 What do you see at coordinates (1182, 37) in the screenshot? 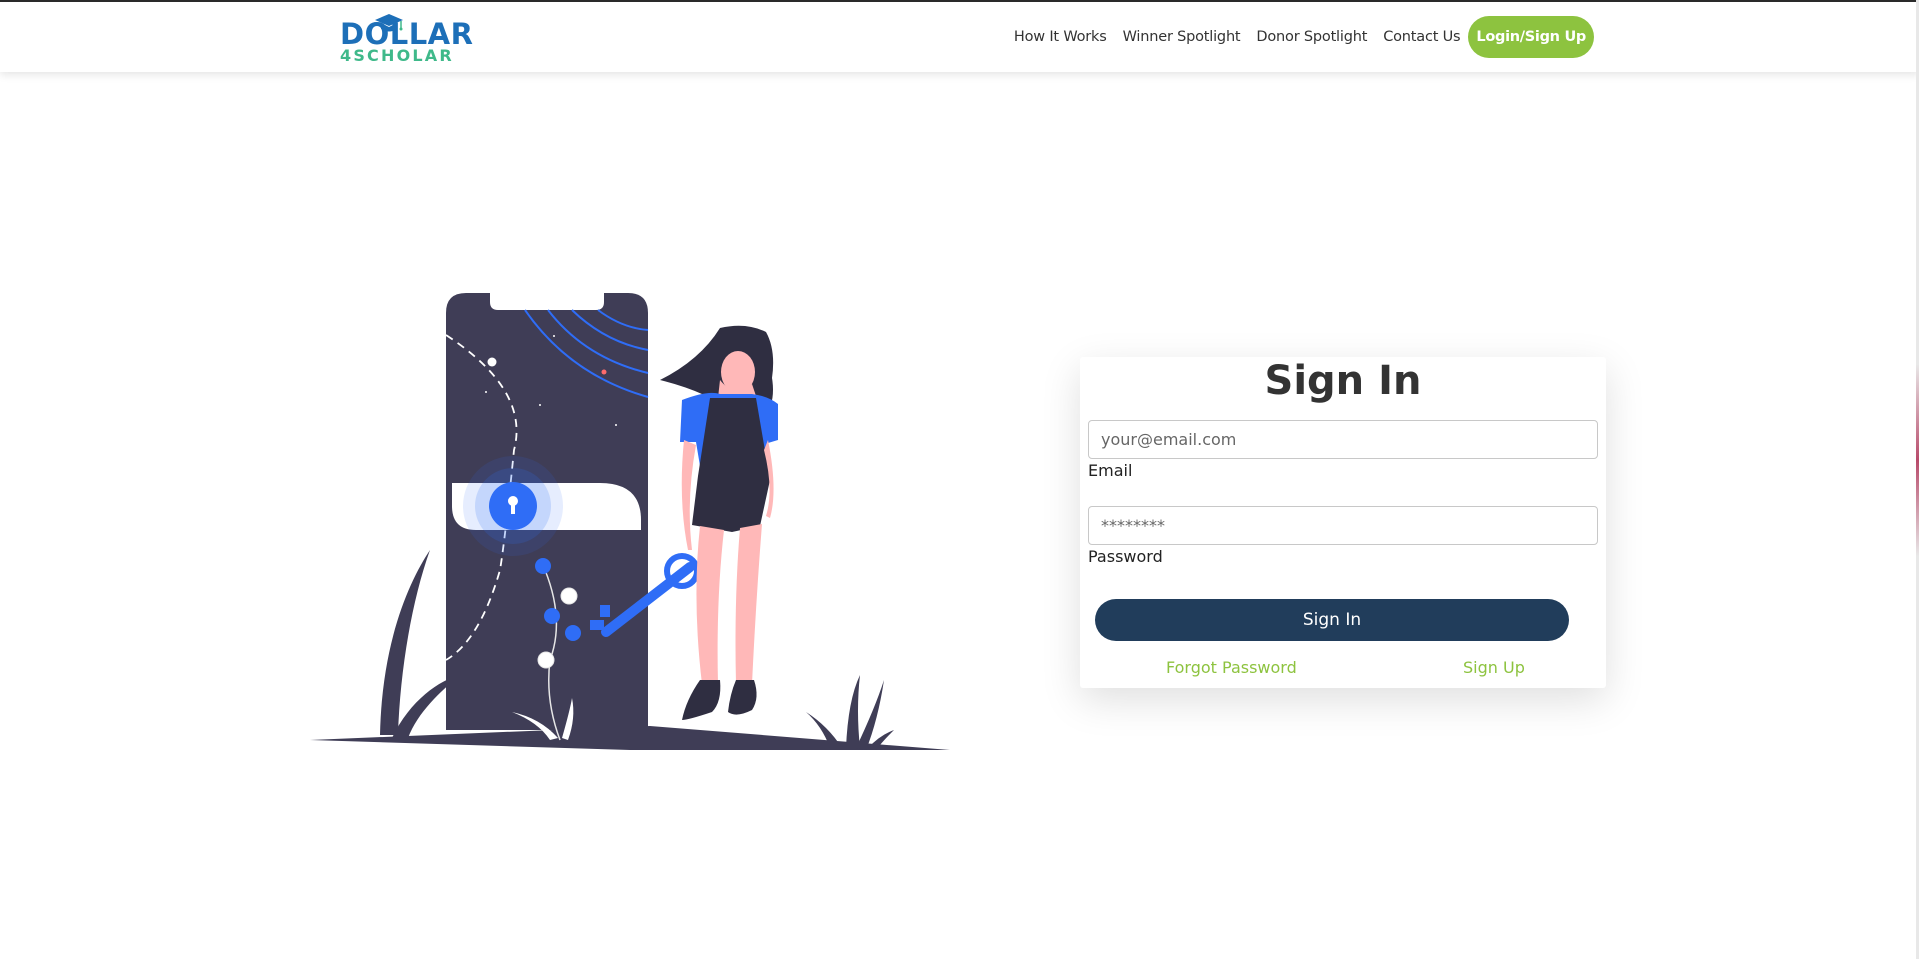
I see `nav-winner-spotlight: Winner Spotlight` at bounding box center [1182, 37].